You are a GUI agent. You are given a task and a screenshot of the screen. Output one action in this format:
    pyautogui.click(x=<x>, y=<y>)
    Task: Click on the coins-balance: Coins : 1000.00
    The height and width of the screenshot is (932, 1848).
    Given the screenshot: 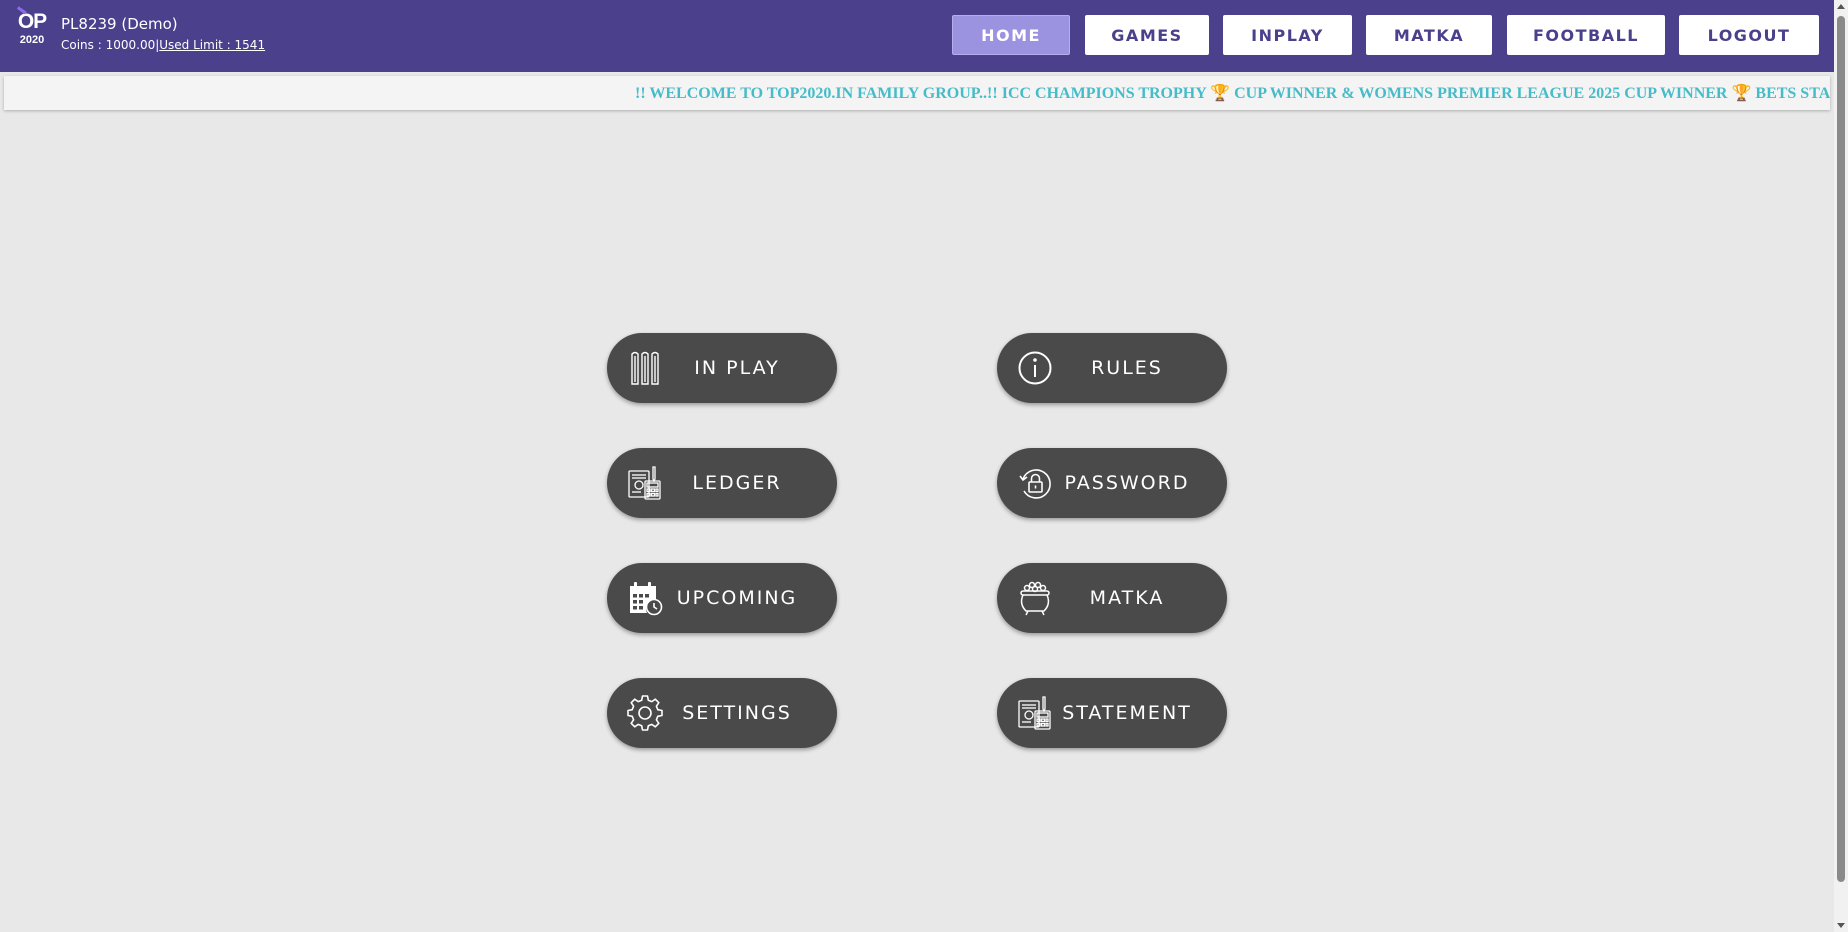 What is the action you would take?
    pyautogui.click(x=108, y=45)
    